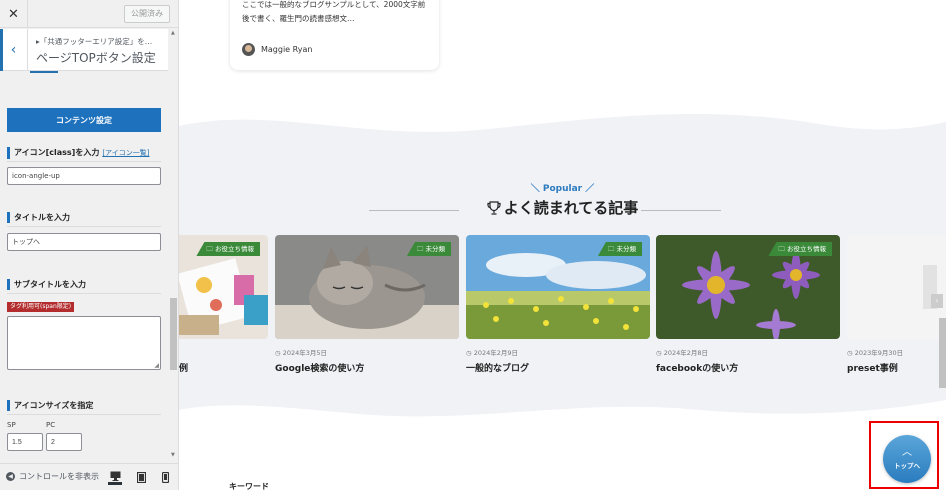  Describe the element at coordinates (96, 58) in the screenshot. I see `panel-title: ページTOPボタン設定` at that location.